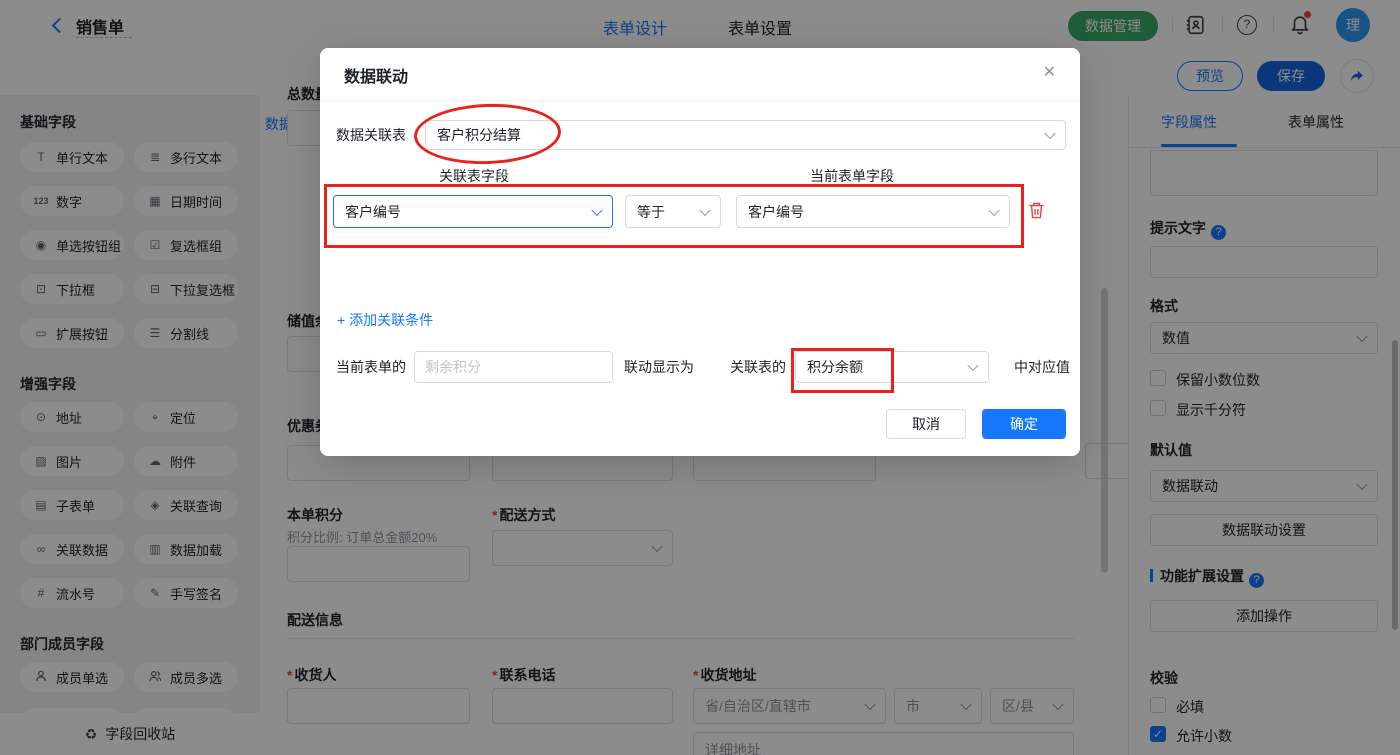 The height and width of the screenshot is (755, 1400). I want to click on current-field-input, so click(513, 367).